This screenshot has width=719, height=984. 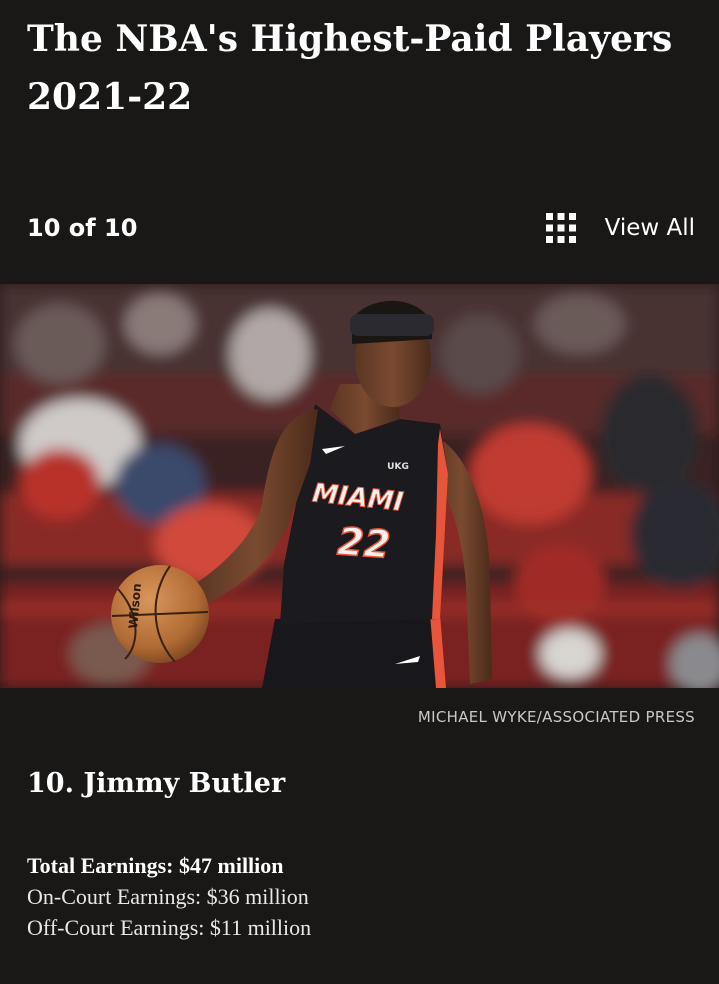 I want to click on grid-icon, so click(x=560, y=228).